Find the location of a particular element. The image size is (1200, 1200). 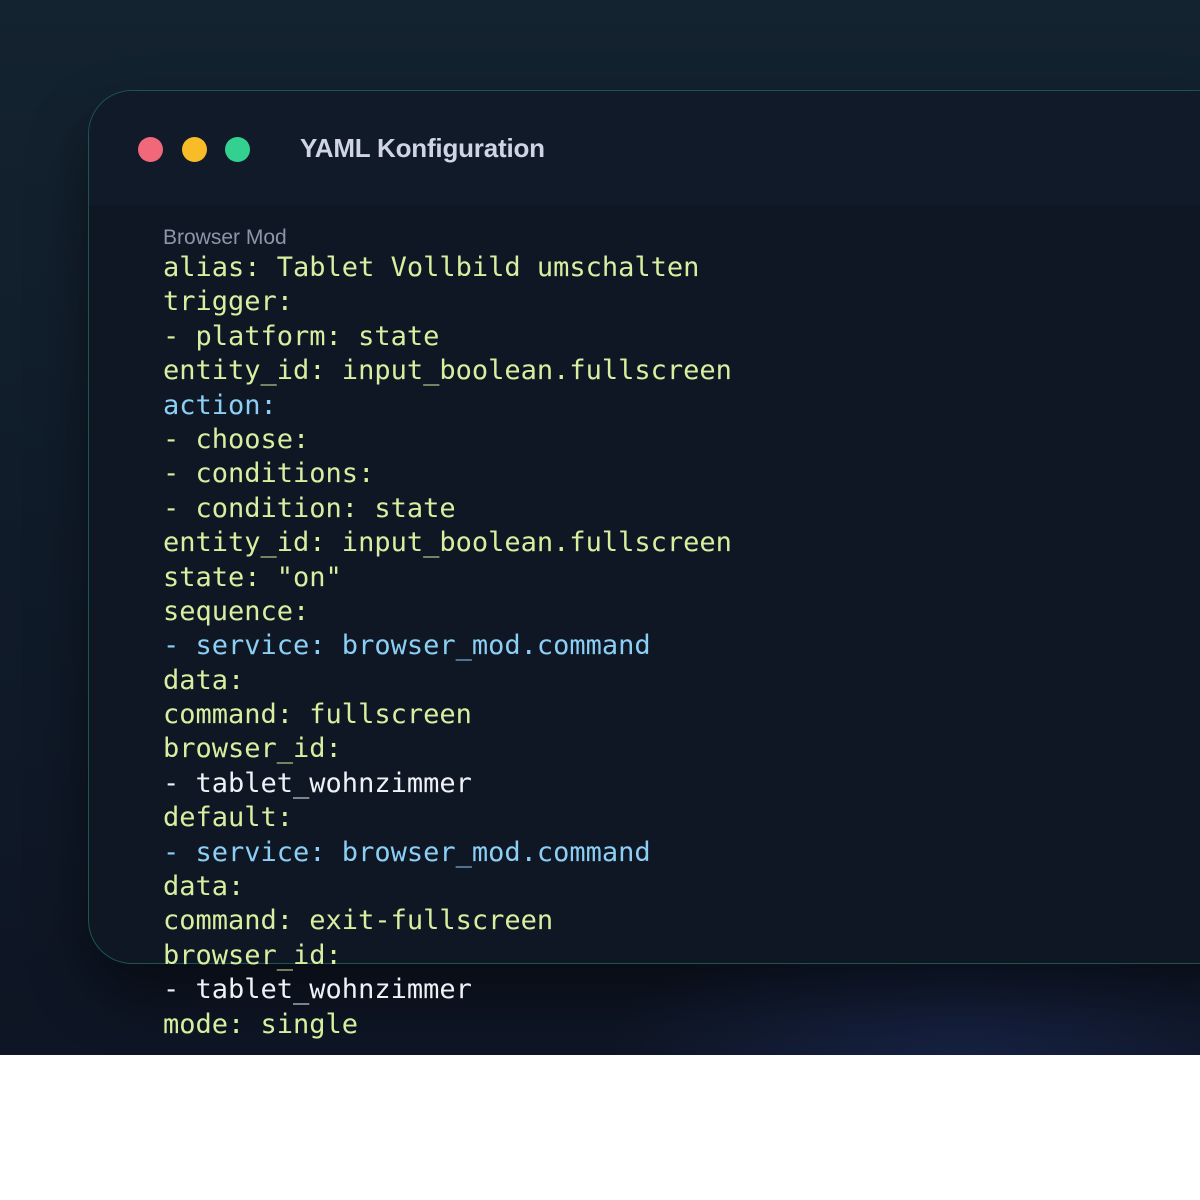

code-token: - conditions: is located at coordinates (269, 474).